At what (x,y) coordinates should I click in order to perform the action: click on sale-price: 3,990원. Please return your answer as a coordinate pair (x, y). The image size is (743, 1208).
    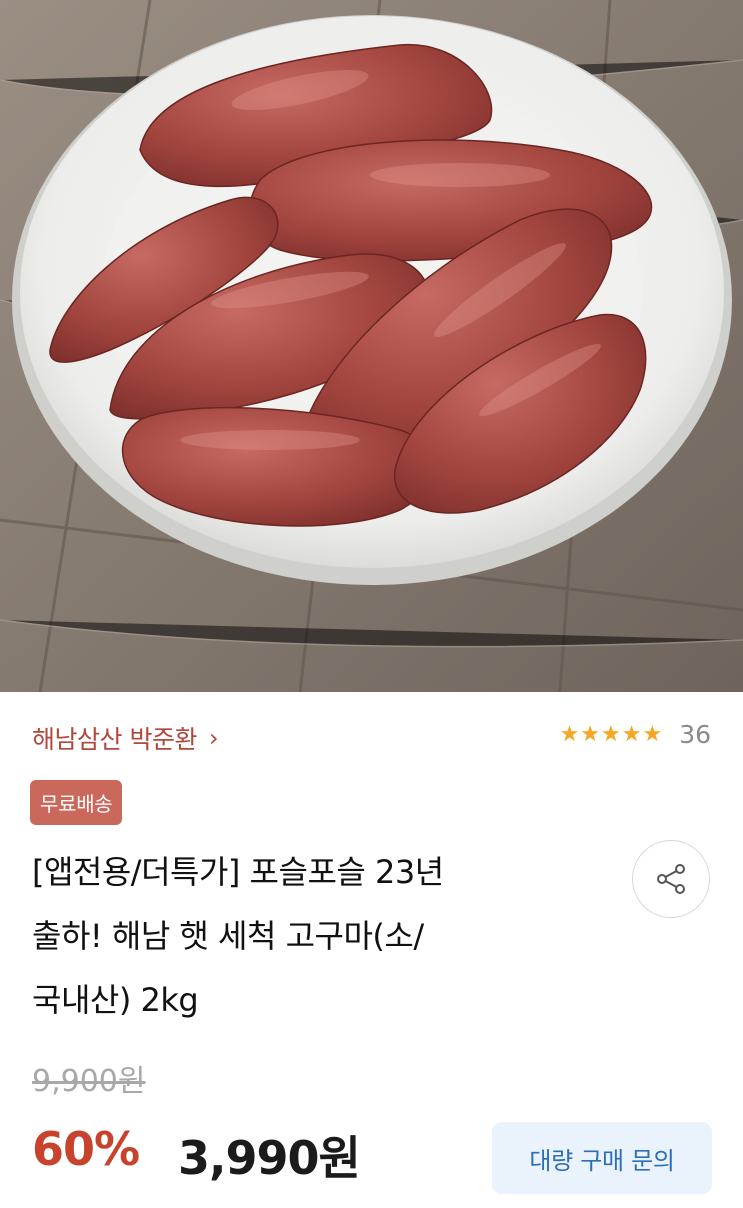
    Looking at the image, I should click on (269, 1158).